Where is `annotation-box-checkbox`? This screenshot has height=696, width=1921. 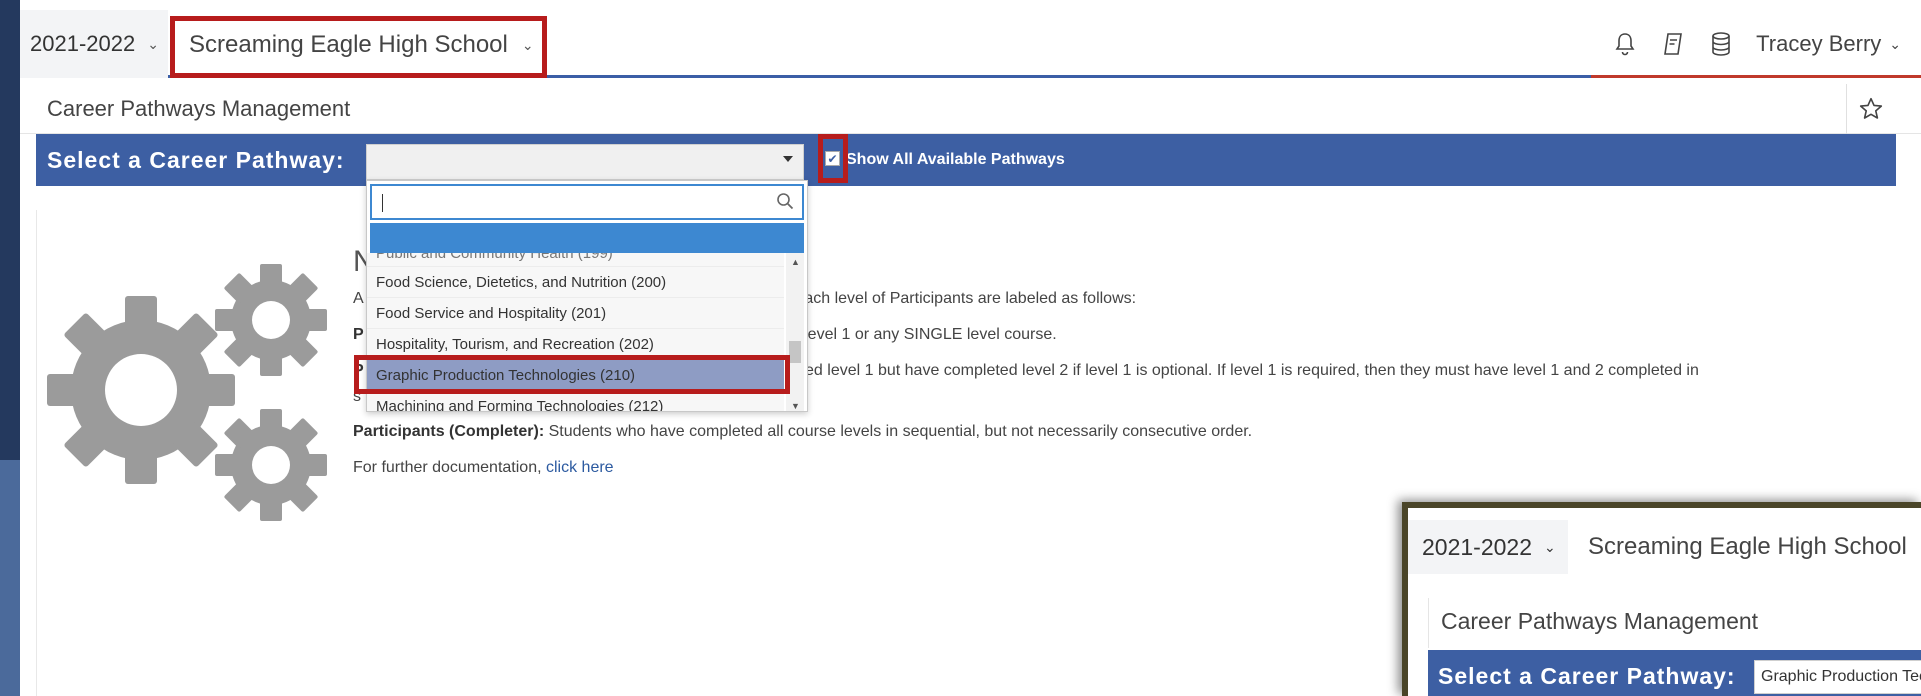
annotation-box-checkbox is located at coordinates (833, 158).